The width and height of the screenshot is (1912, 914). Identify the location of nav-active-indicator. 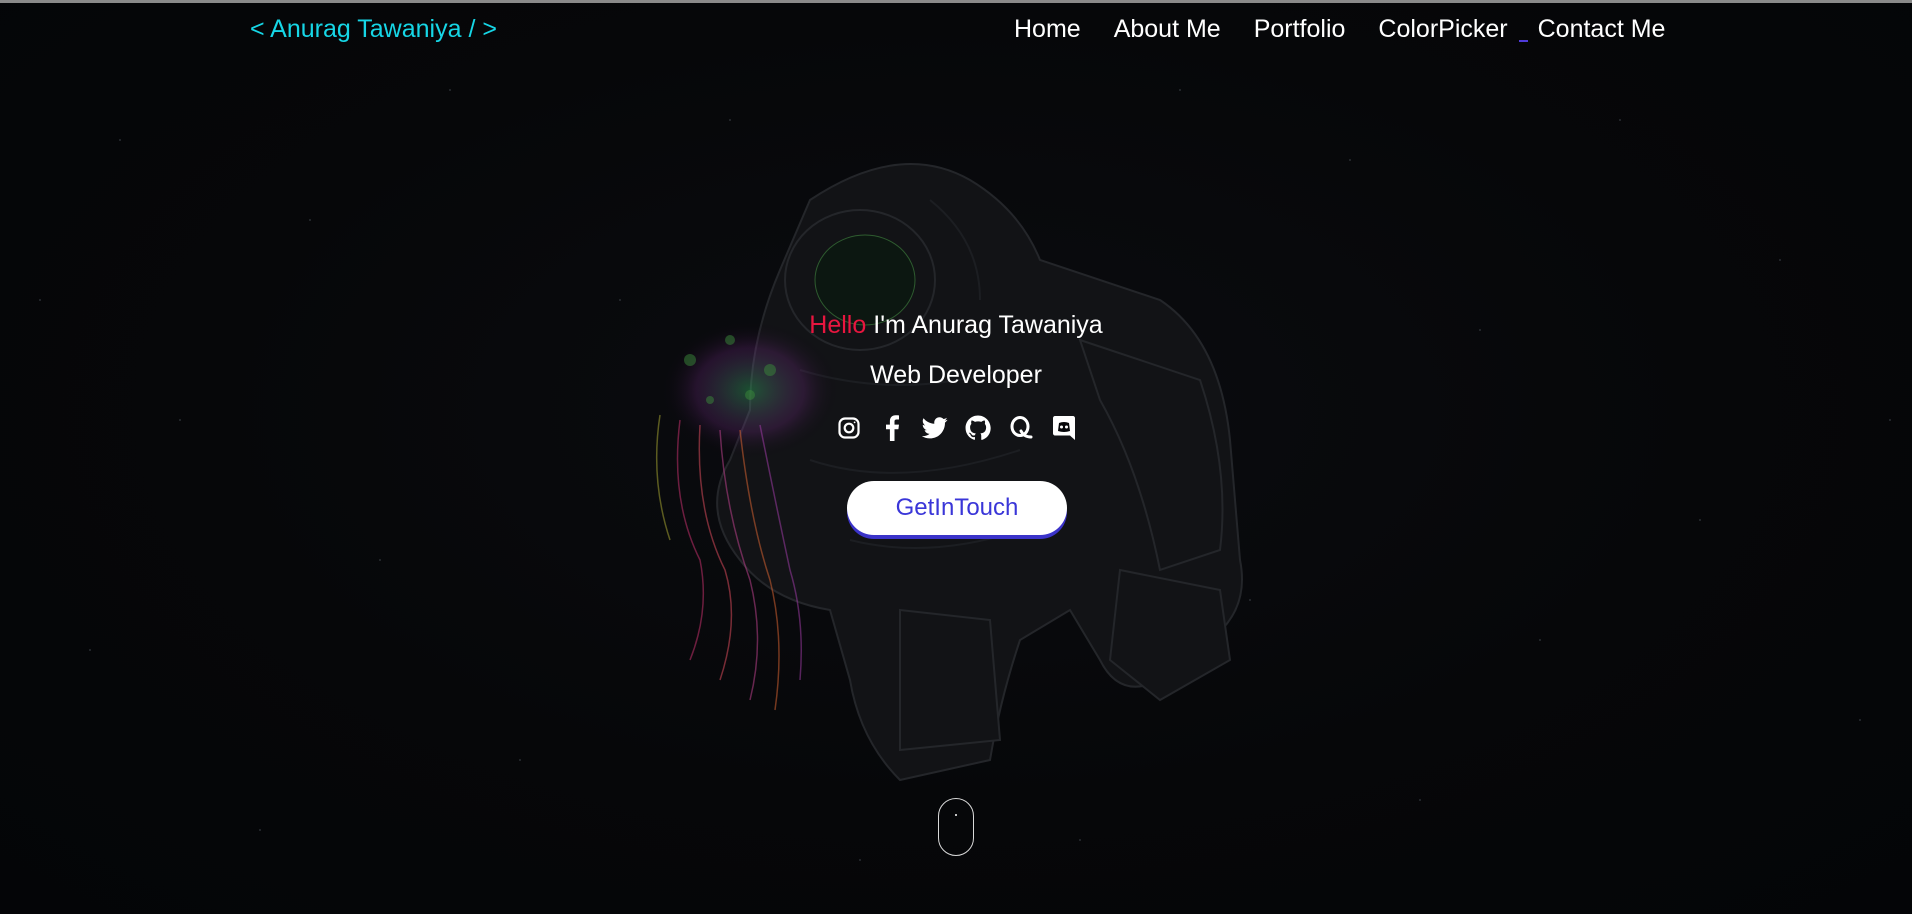
(1523, 40).